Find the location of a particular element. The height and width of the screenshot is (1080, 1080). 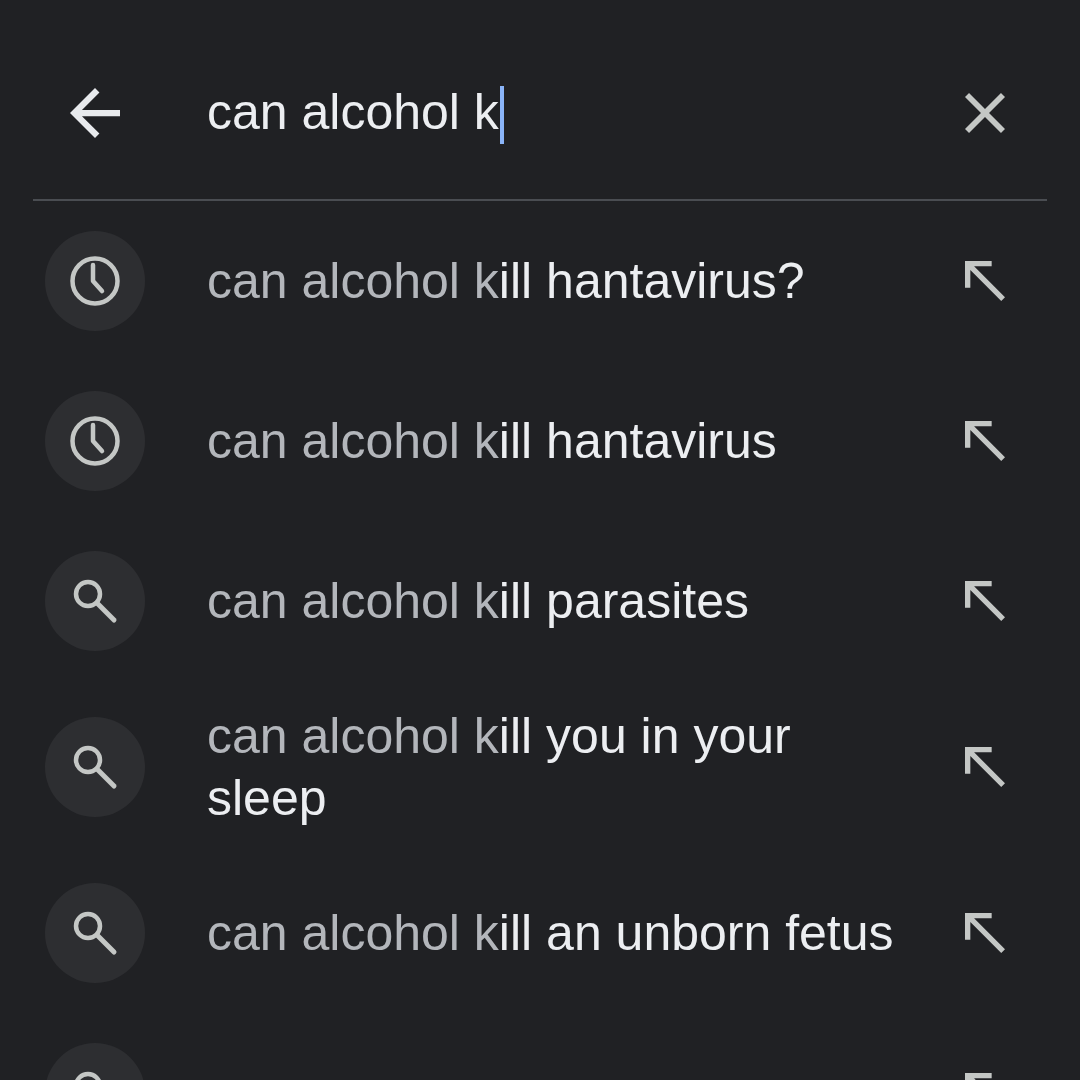

suggestion-text: can alcohol kill parasites is located at coordinates (478, 601).